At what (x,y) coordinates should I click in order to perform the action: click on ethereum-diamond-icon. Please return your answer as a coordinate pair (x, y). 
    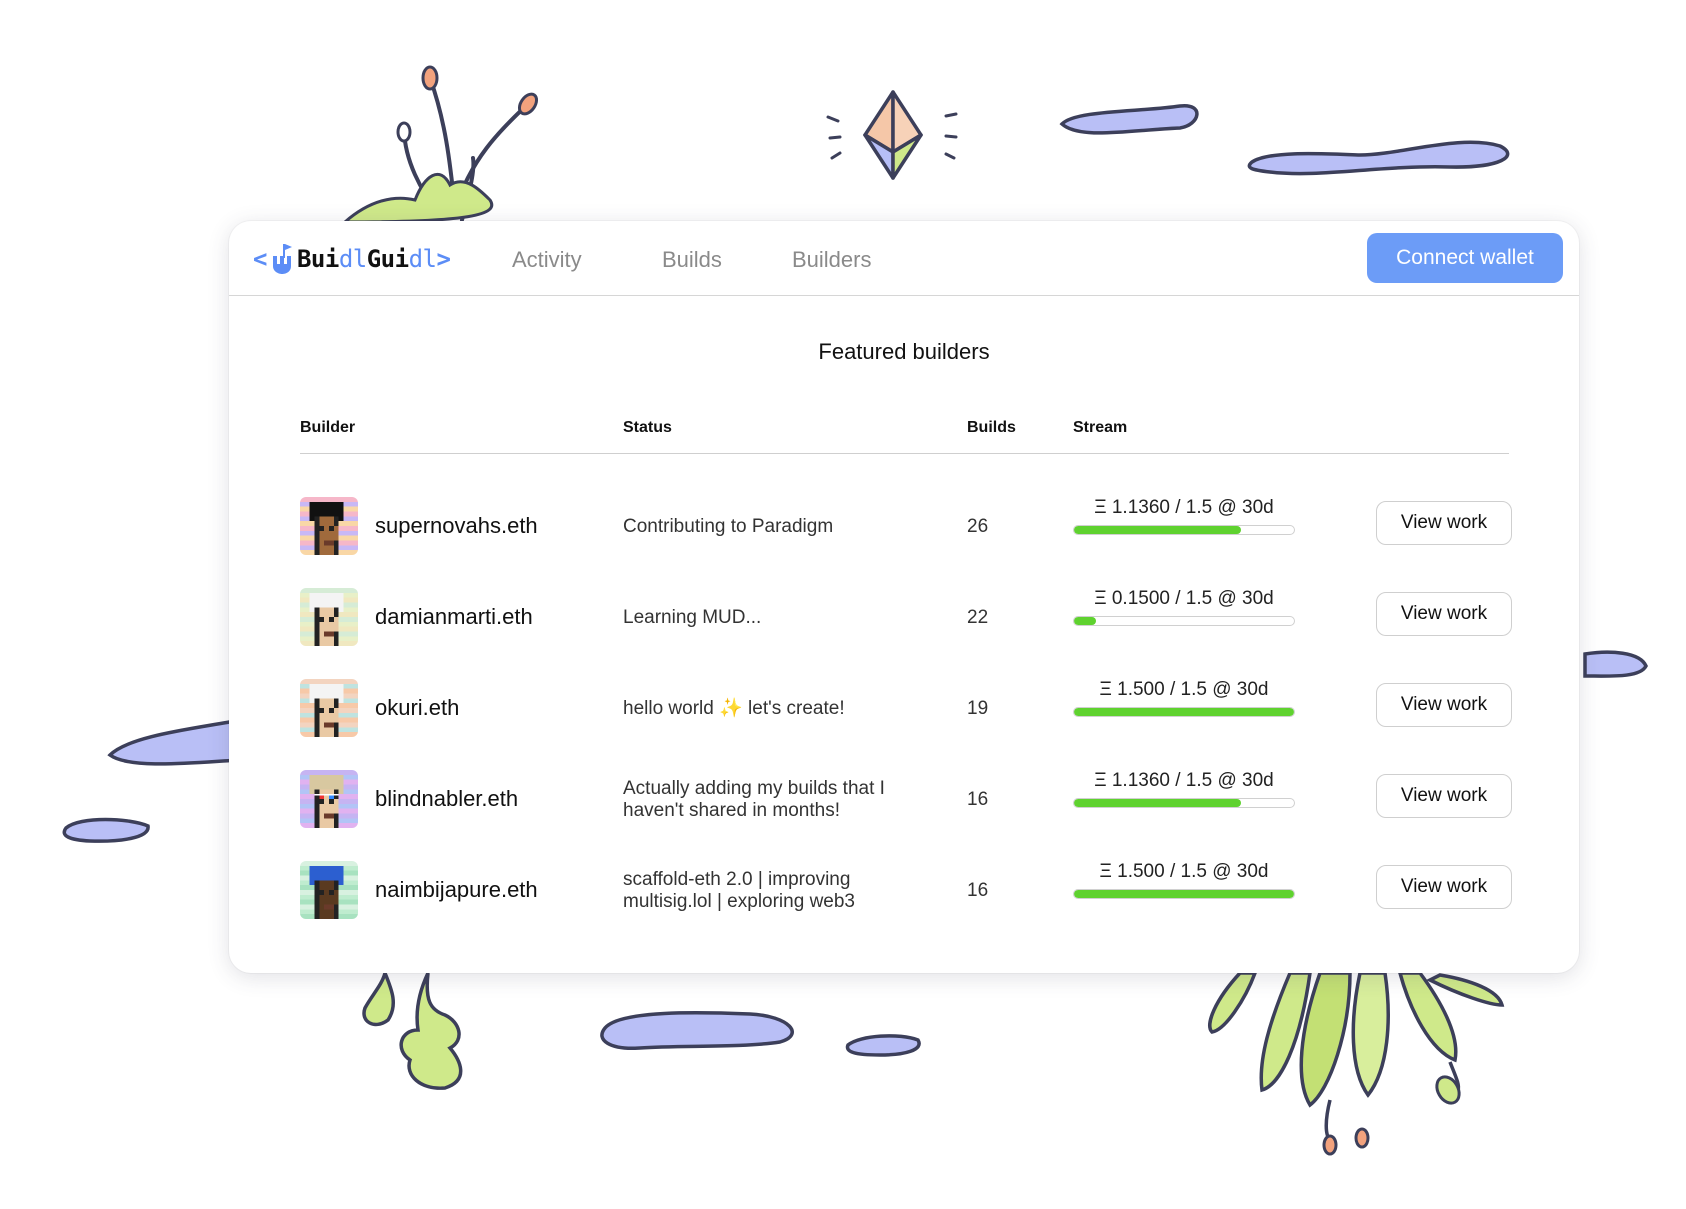
    Looking at the image, I should click on (893, 135).